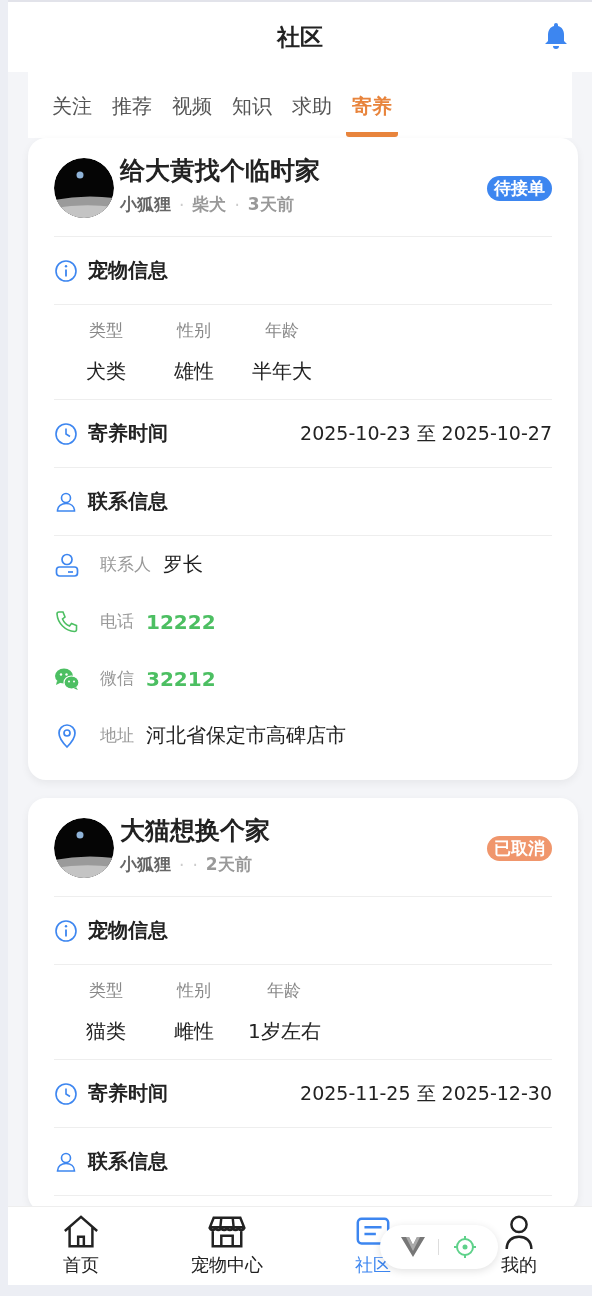 The height and width of the screenshot is (1296, 592). What do you see at coordinates (465, 1247) in the screenshot?
I see `crosshair-icon` at bounding box center [465, 1247].